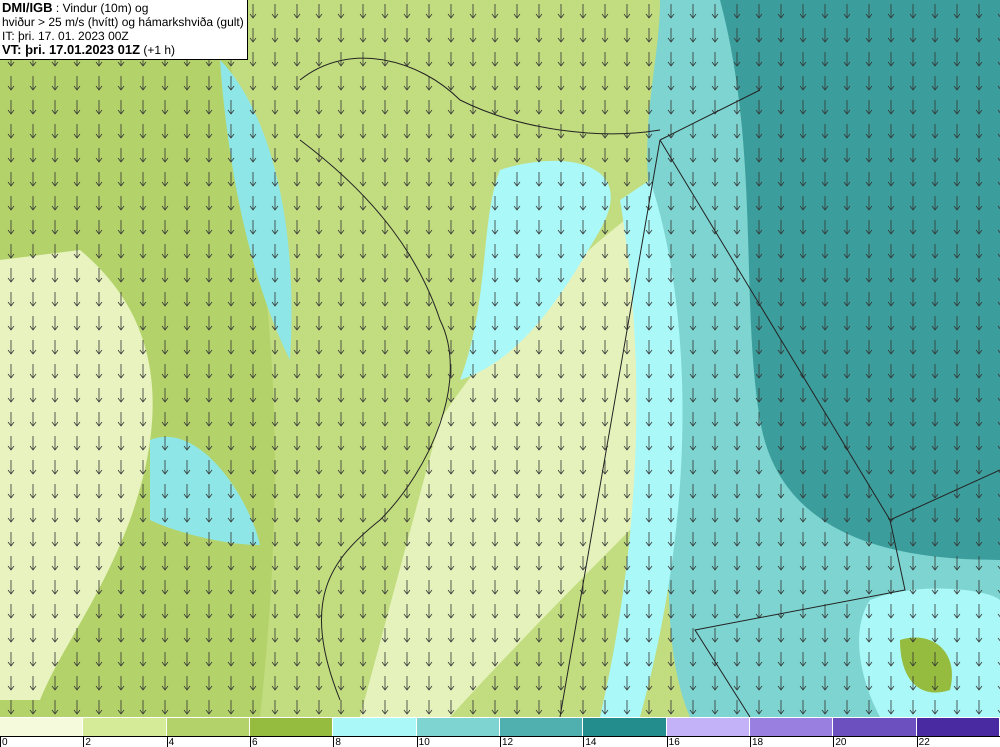  I want to click on legend-tick-label: 0, so click(4, 742).